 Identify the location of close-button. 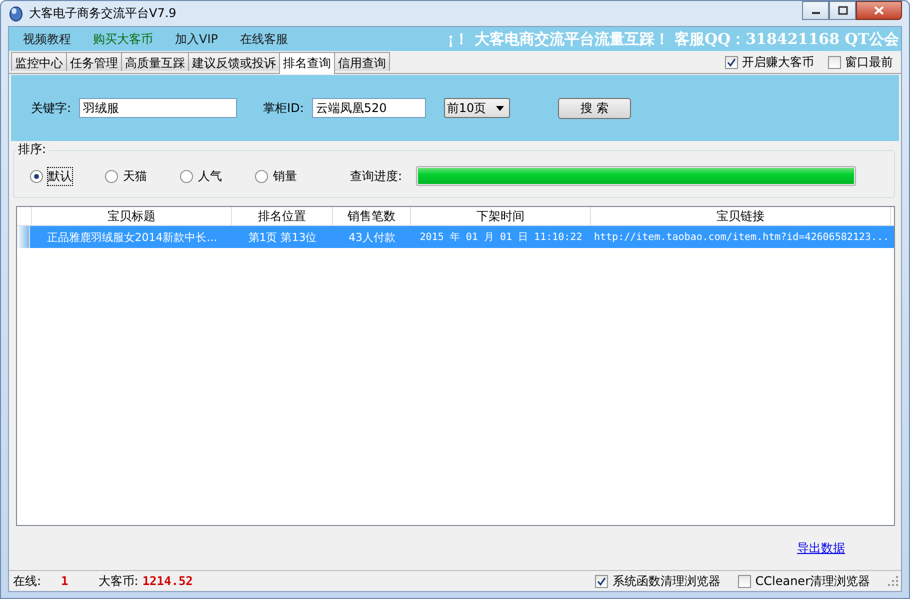
(879, 10).